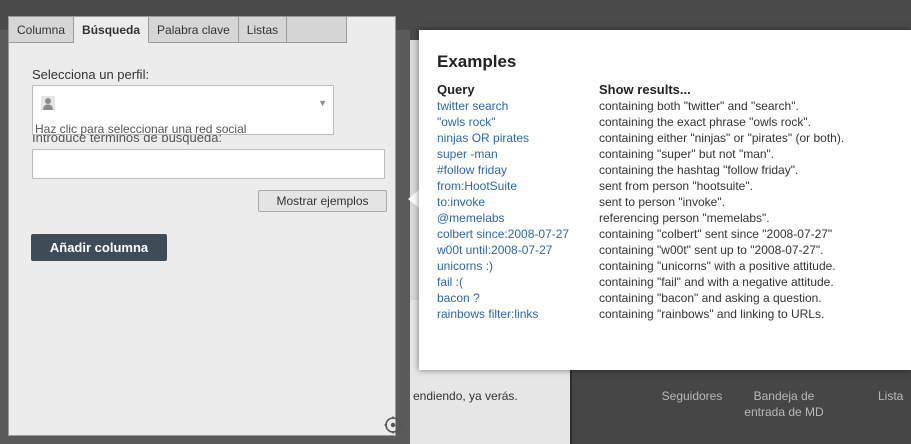 The width and height of the screenshot is (911, 444). Describe the element at coordinates (456, 89) in the screenshot. I see `query-column-header: Query` at that location.